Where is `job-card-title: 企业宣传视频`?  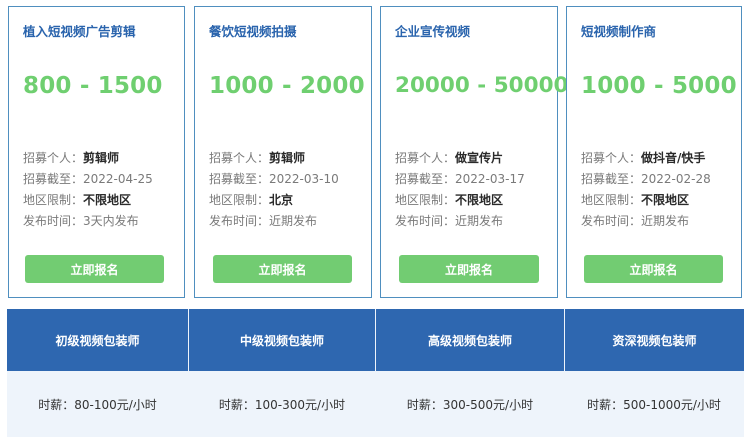
job-card-title: 企业宣传视频 is located at coordinates (433, 31).